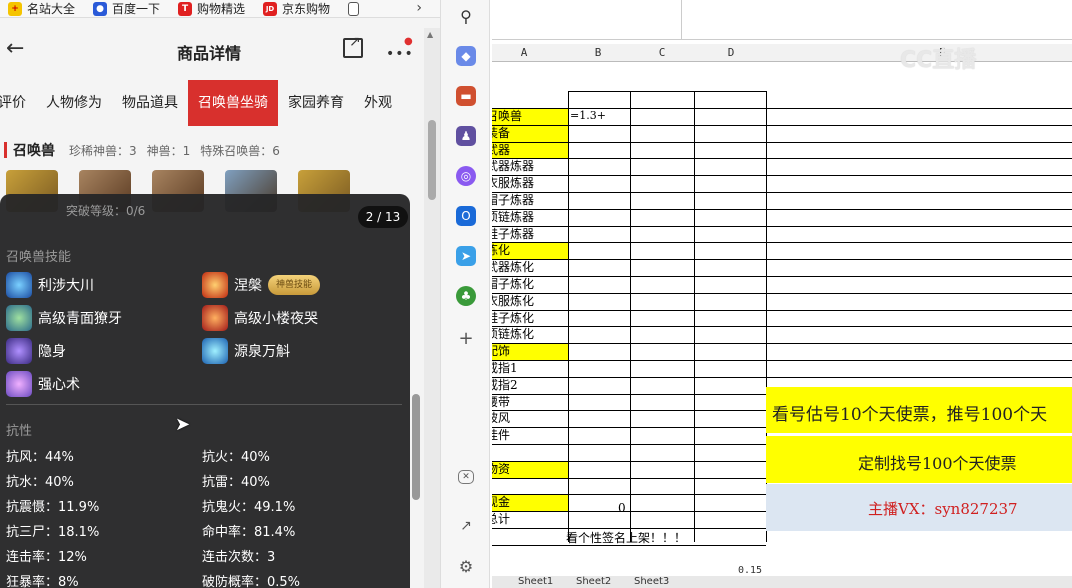 The width and height of the screenshot is (1072, 588). I want to click on chevron-right-icon: ›, so click(419, 8).